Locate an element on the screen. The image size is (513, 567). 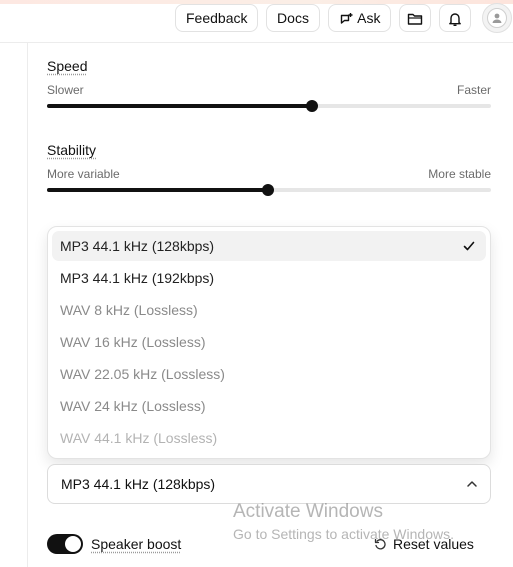
speed-slider is located at coordinates (269, 106).